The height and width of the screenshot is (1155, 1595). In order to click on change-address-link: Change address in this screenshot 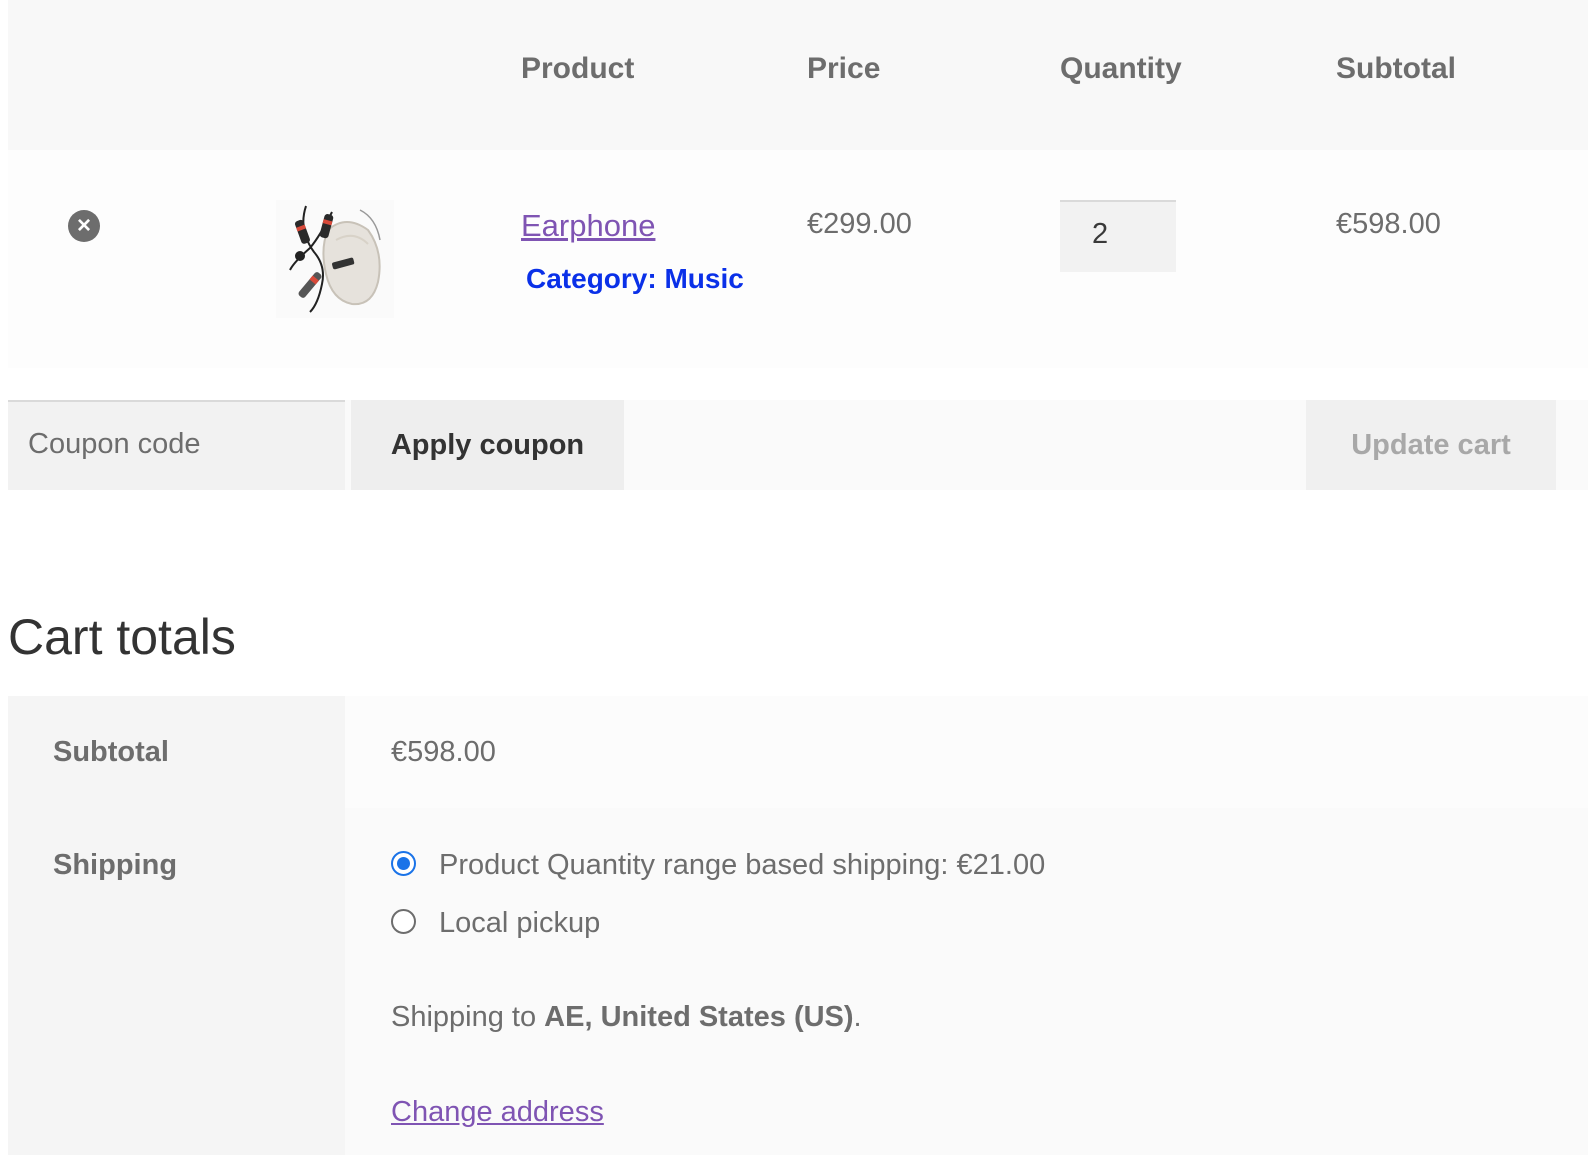, I will do `click(497, 1112)`.